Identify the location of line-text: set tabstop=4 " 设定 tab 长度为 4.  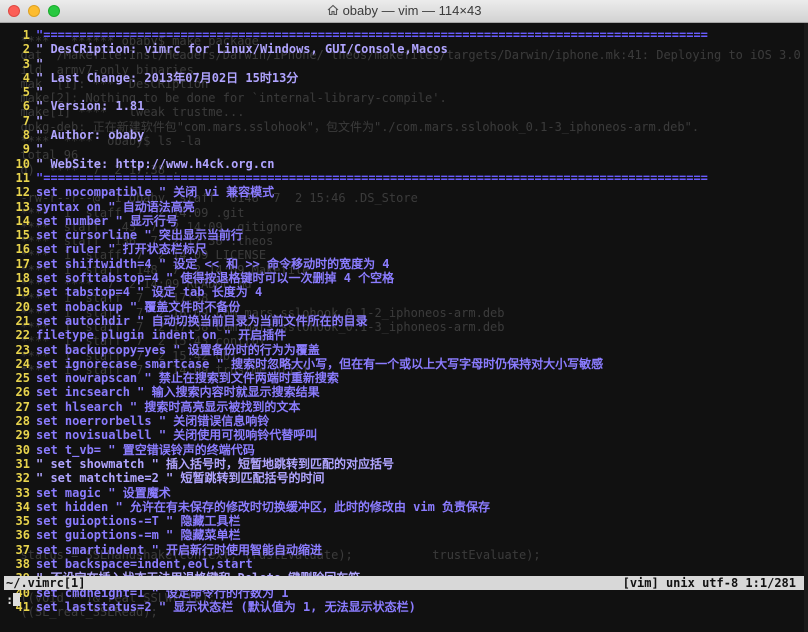
(149, 292).